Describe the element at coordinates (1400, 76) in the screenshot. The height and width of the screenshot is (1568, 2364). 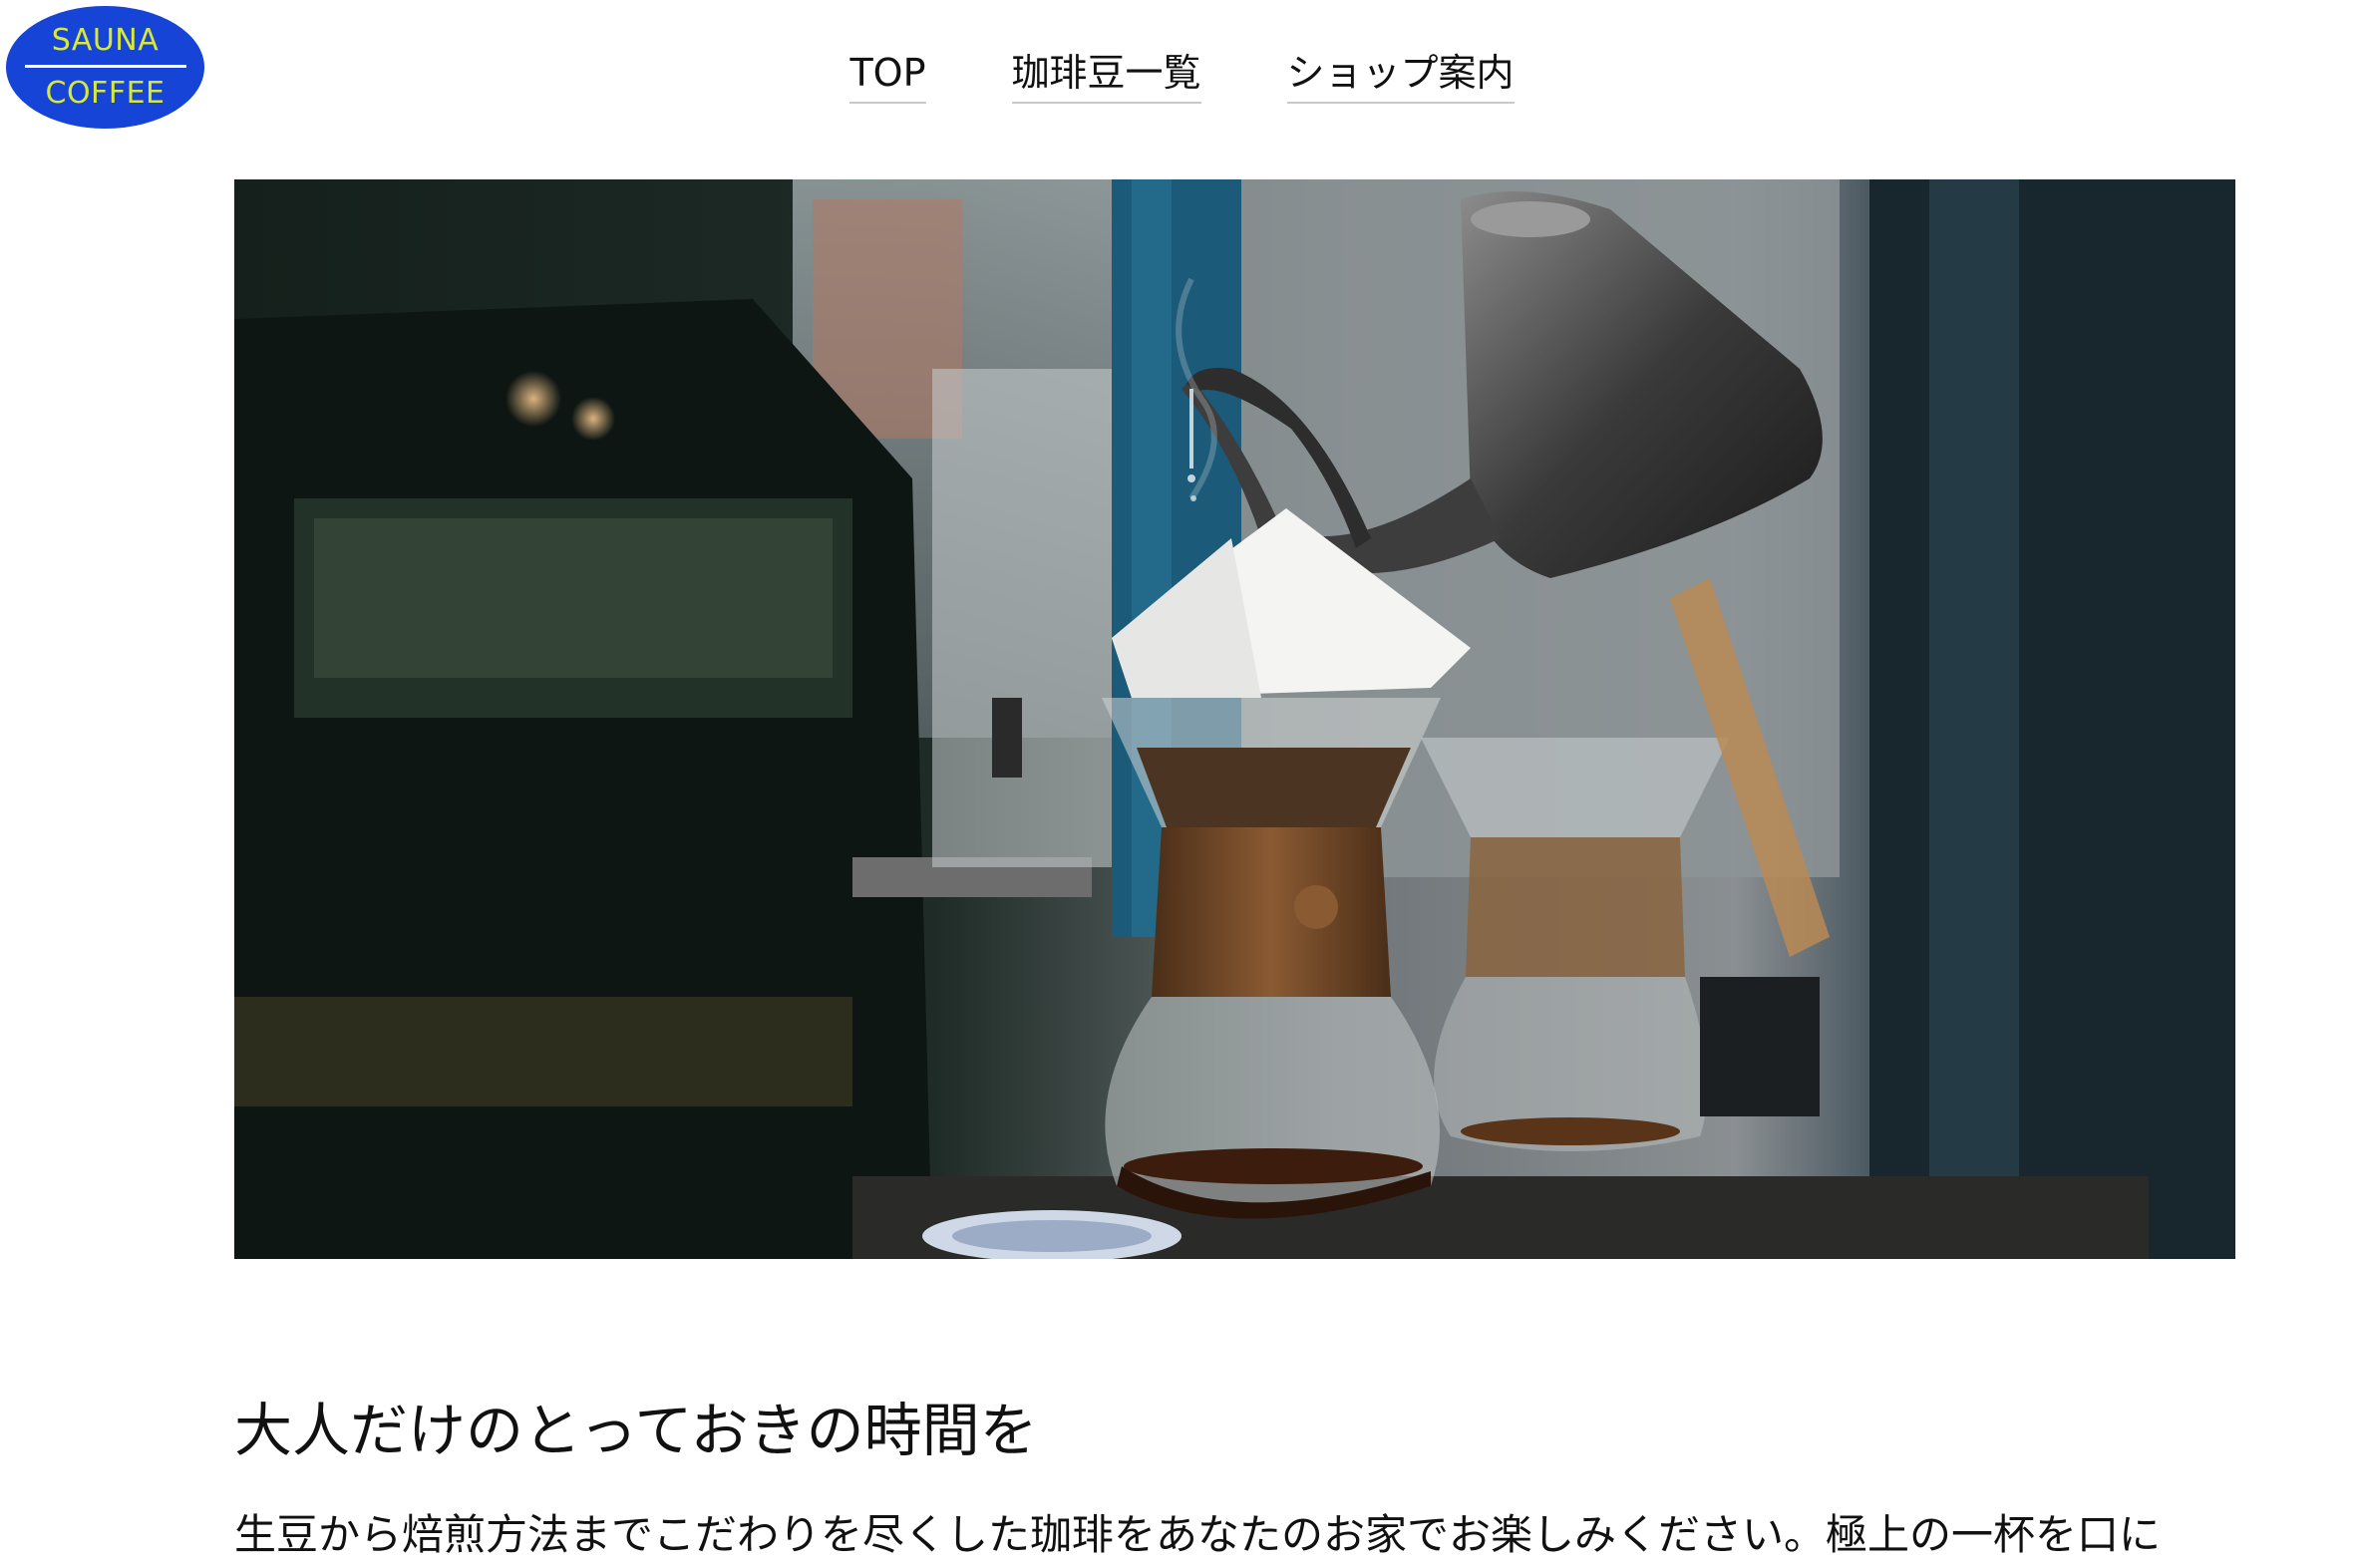
I see `nav-link-shop-info: ショップ案内` at that location.